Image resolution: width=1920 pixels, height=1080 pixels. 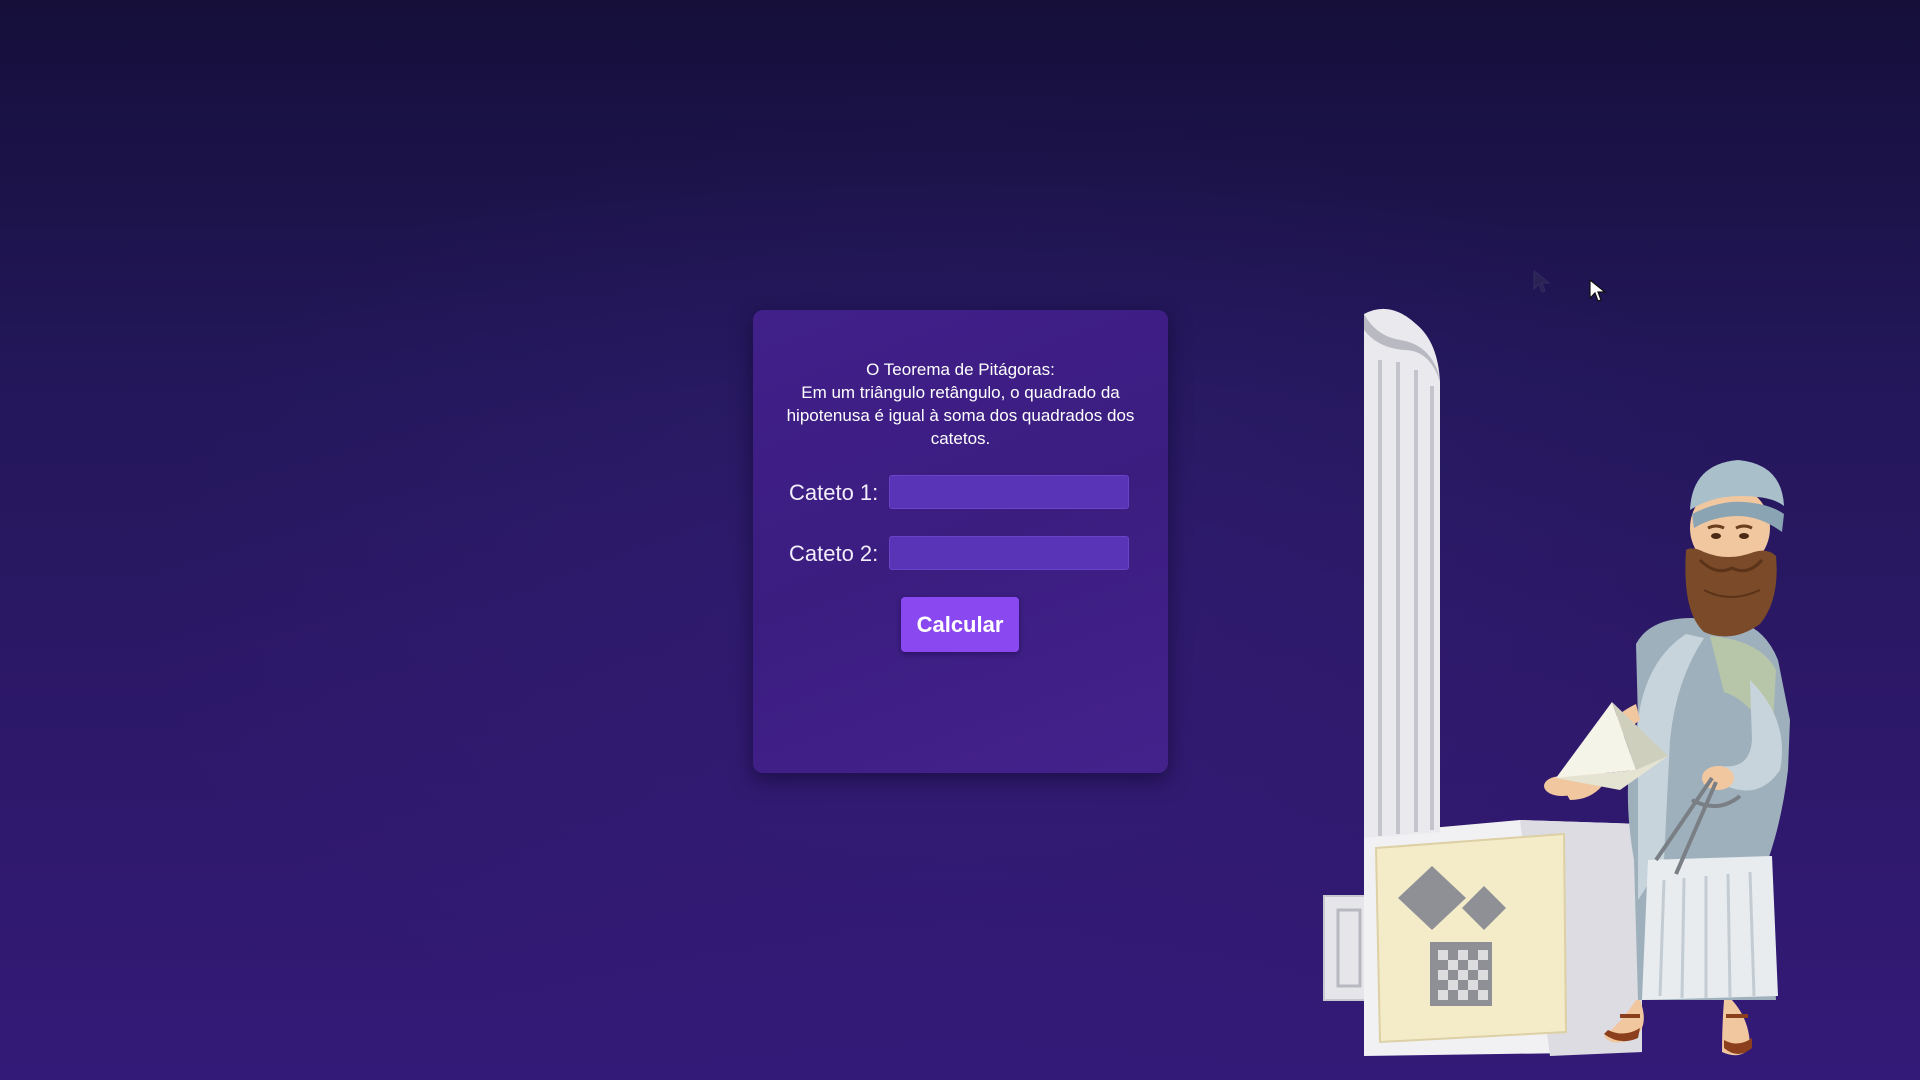 What do you see at coordinates (960, 369) in the screenshot?
I see `theorem-title: O Teorema de Pitágoras:` at bounding box center [960, 369].